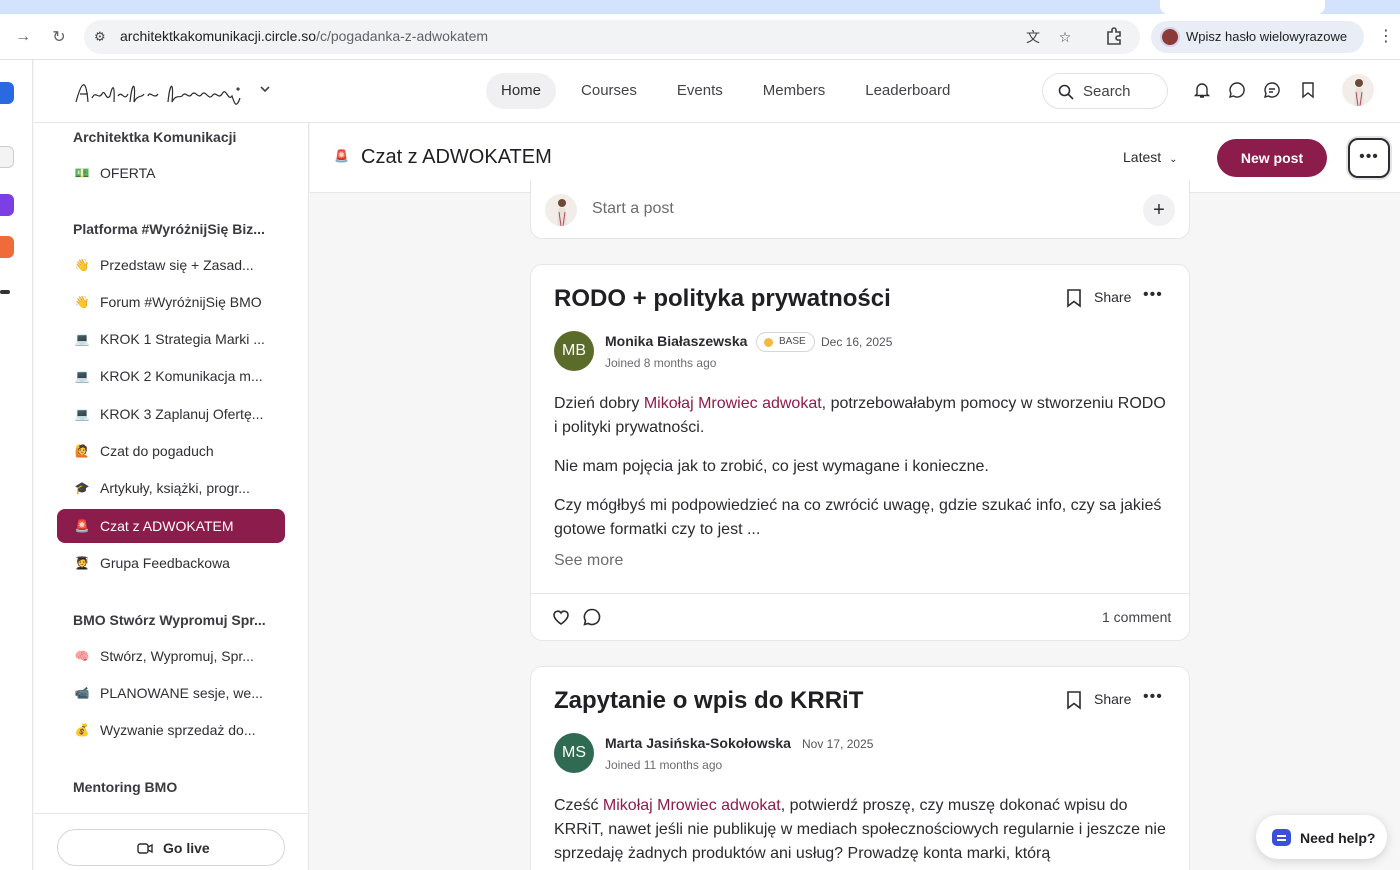 The height and width of the screenshot is (870, 1400). Describe the element at coordinates (588, 561) in the screenshot. I see `see-more-link: See more` at that location.